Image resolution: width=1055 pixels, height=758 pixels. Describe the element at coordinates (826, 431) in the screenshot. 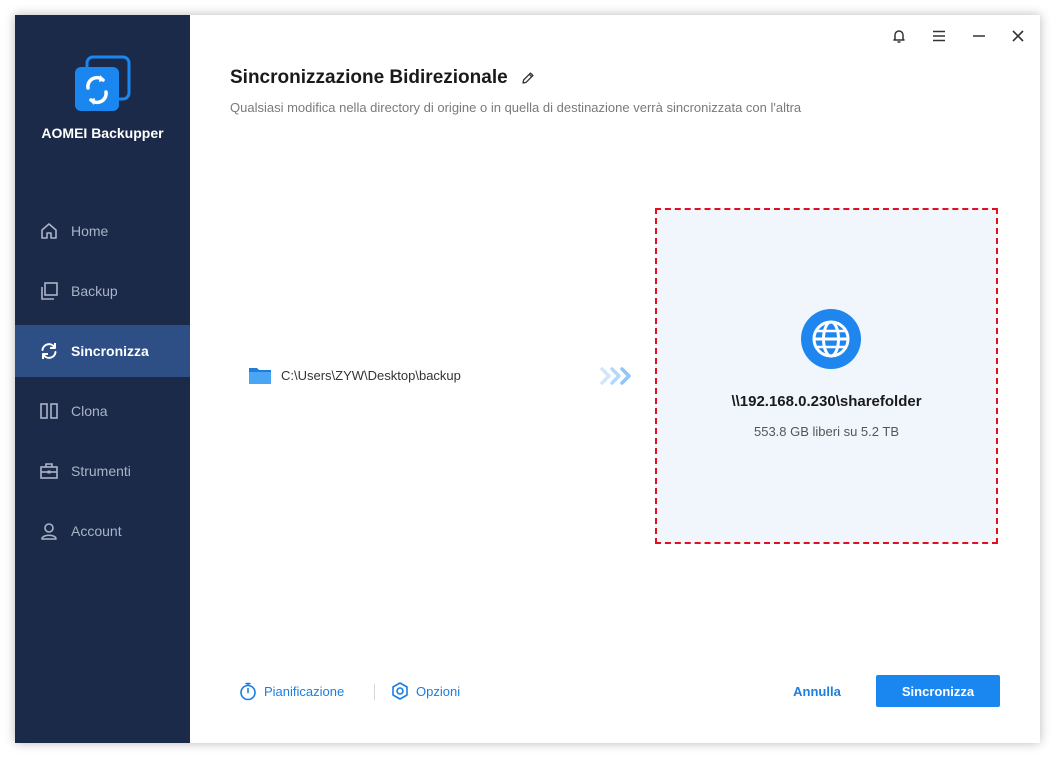

I see `destination-free-space: 553.8 GB liberi su 5.2 TB` at that location.